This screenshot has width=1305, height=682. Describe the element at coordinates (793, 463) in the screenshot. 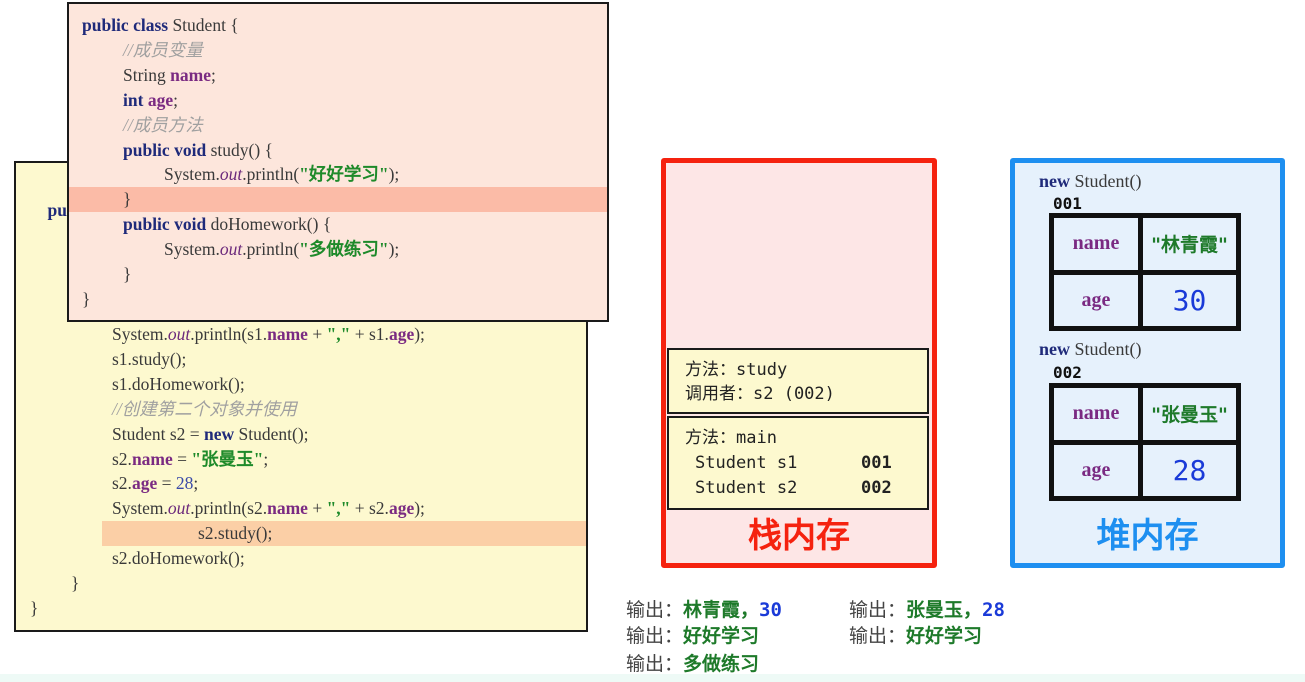

I see `stack-var-s1: Student s1 001` at that location.